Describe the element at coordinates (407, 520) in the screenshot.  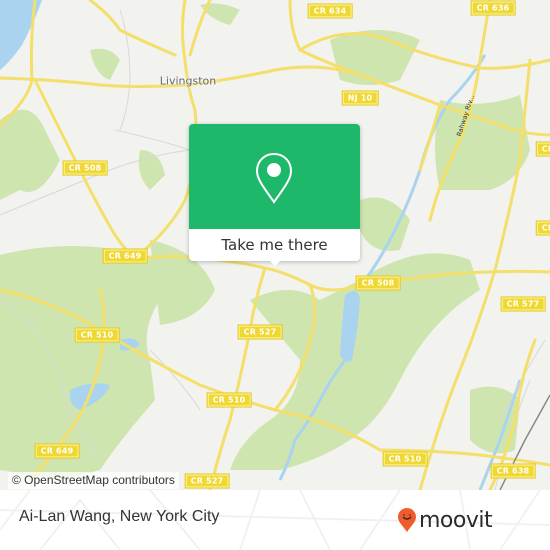
I see `moovit-pin-icon` at that location.